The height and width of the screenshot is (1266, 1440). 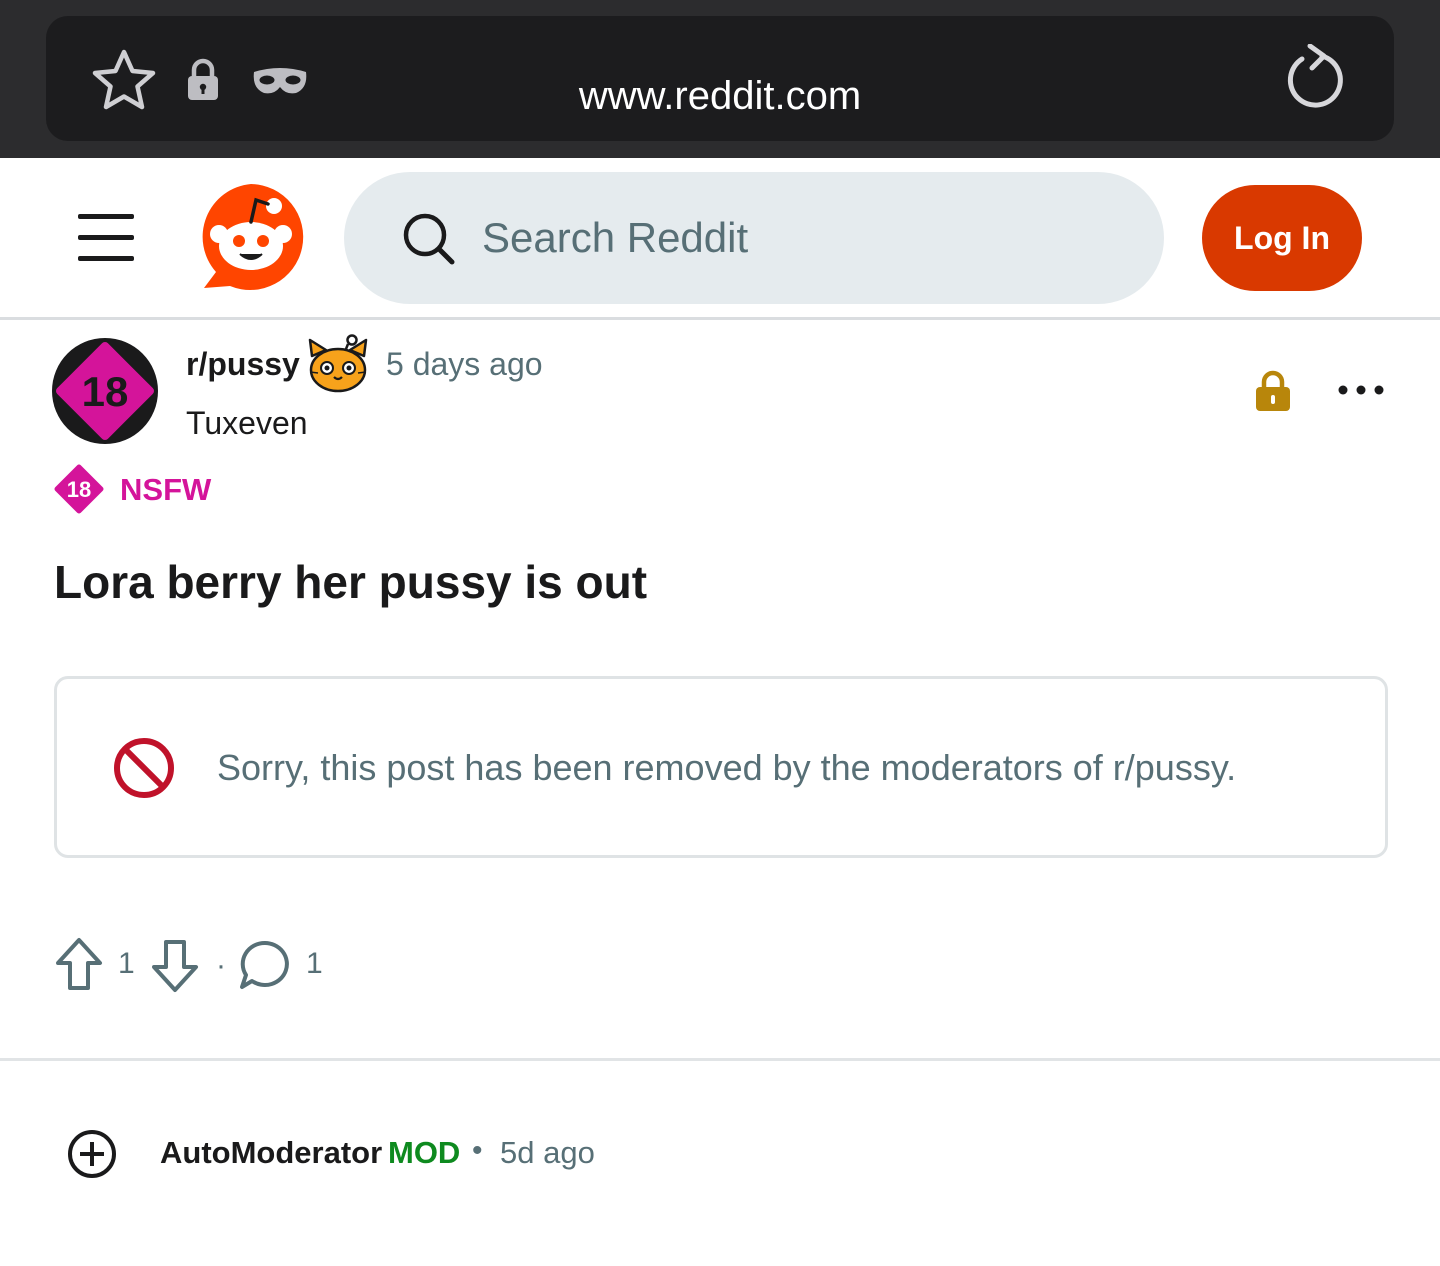 What do you see at coordinates (720, 1059) in the screenshot?
I see `divider` at bounding box center [720, 1059].